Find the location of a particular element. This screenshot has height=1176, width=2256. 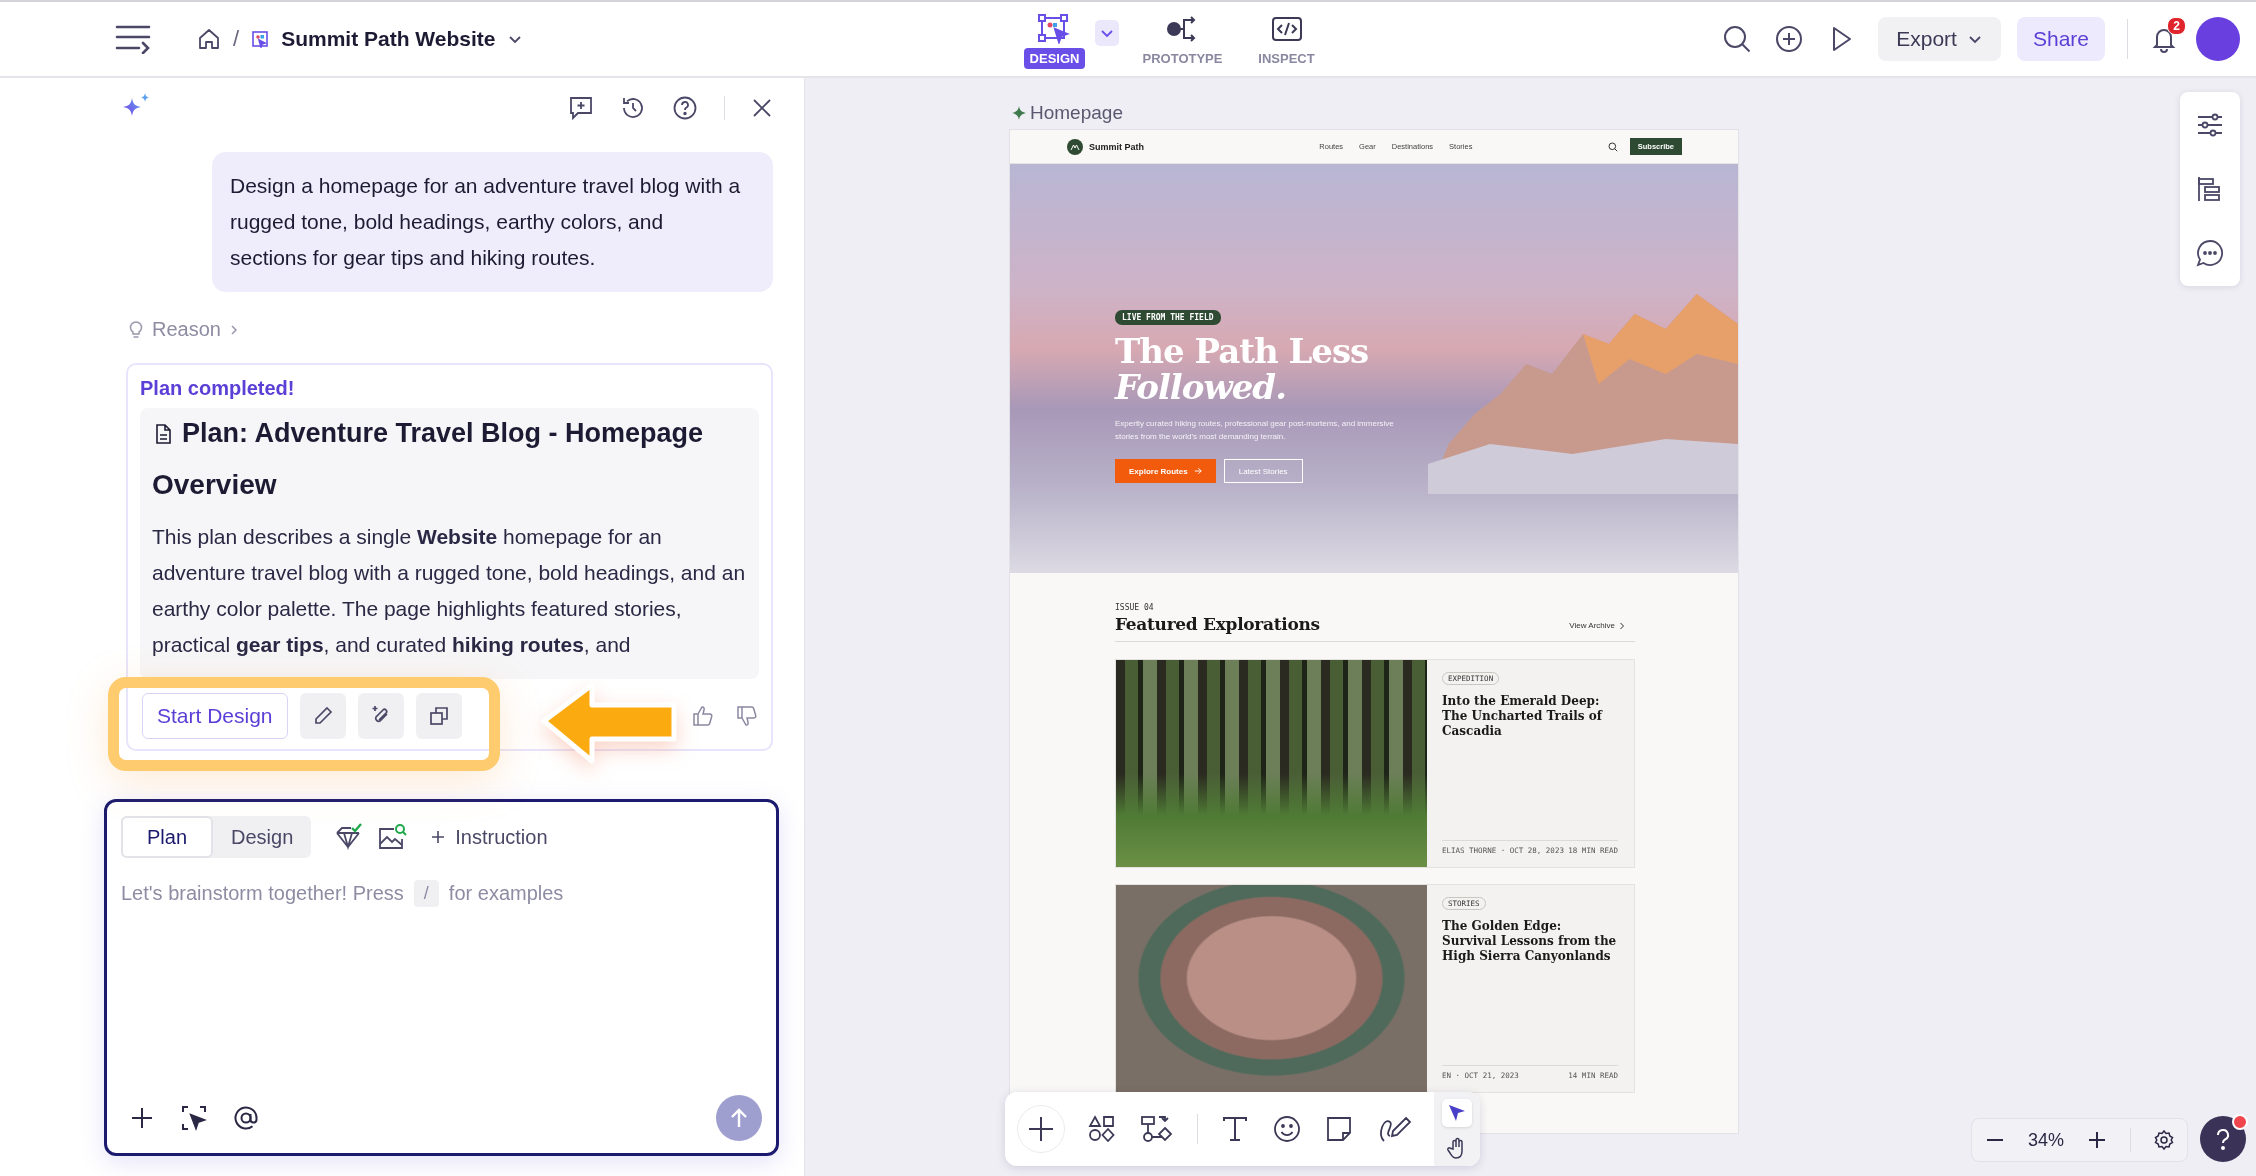

home-icon is located at coordinates (209, 39).